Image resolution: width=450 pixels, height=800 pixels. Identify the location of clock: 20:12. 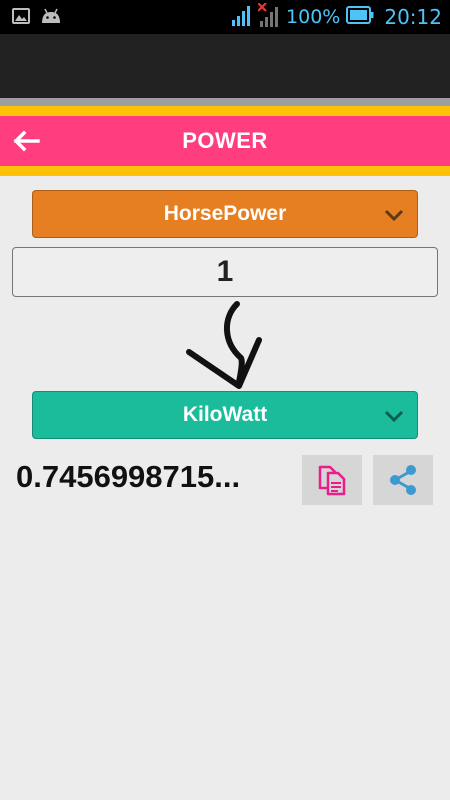
(413, 17).